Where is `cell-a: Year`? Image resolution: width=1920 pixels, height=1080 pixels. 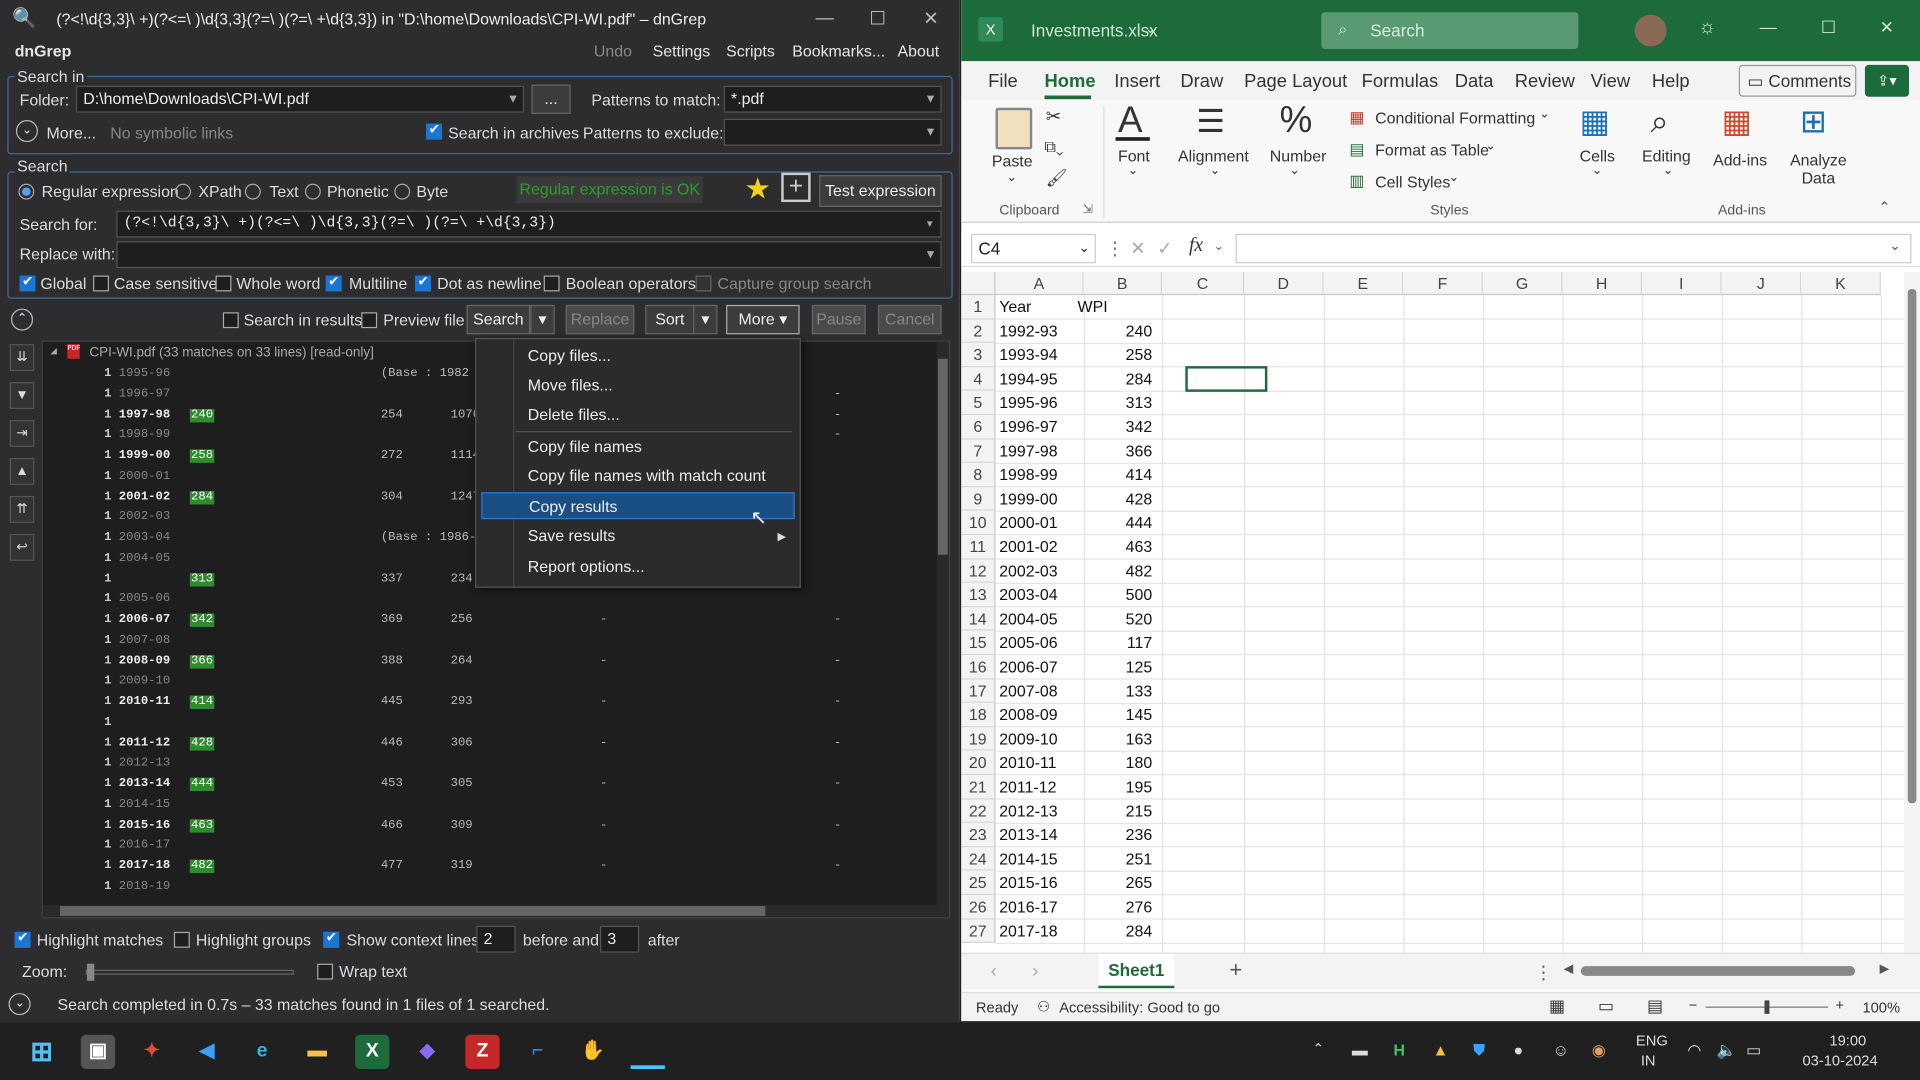
cell-a: Year is located at coordinates (1015, 307).